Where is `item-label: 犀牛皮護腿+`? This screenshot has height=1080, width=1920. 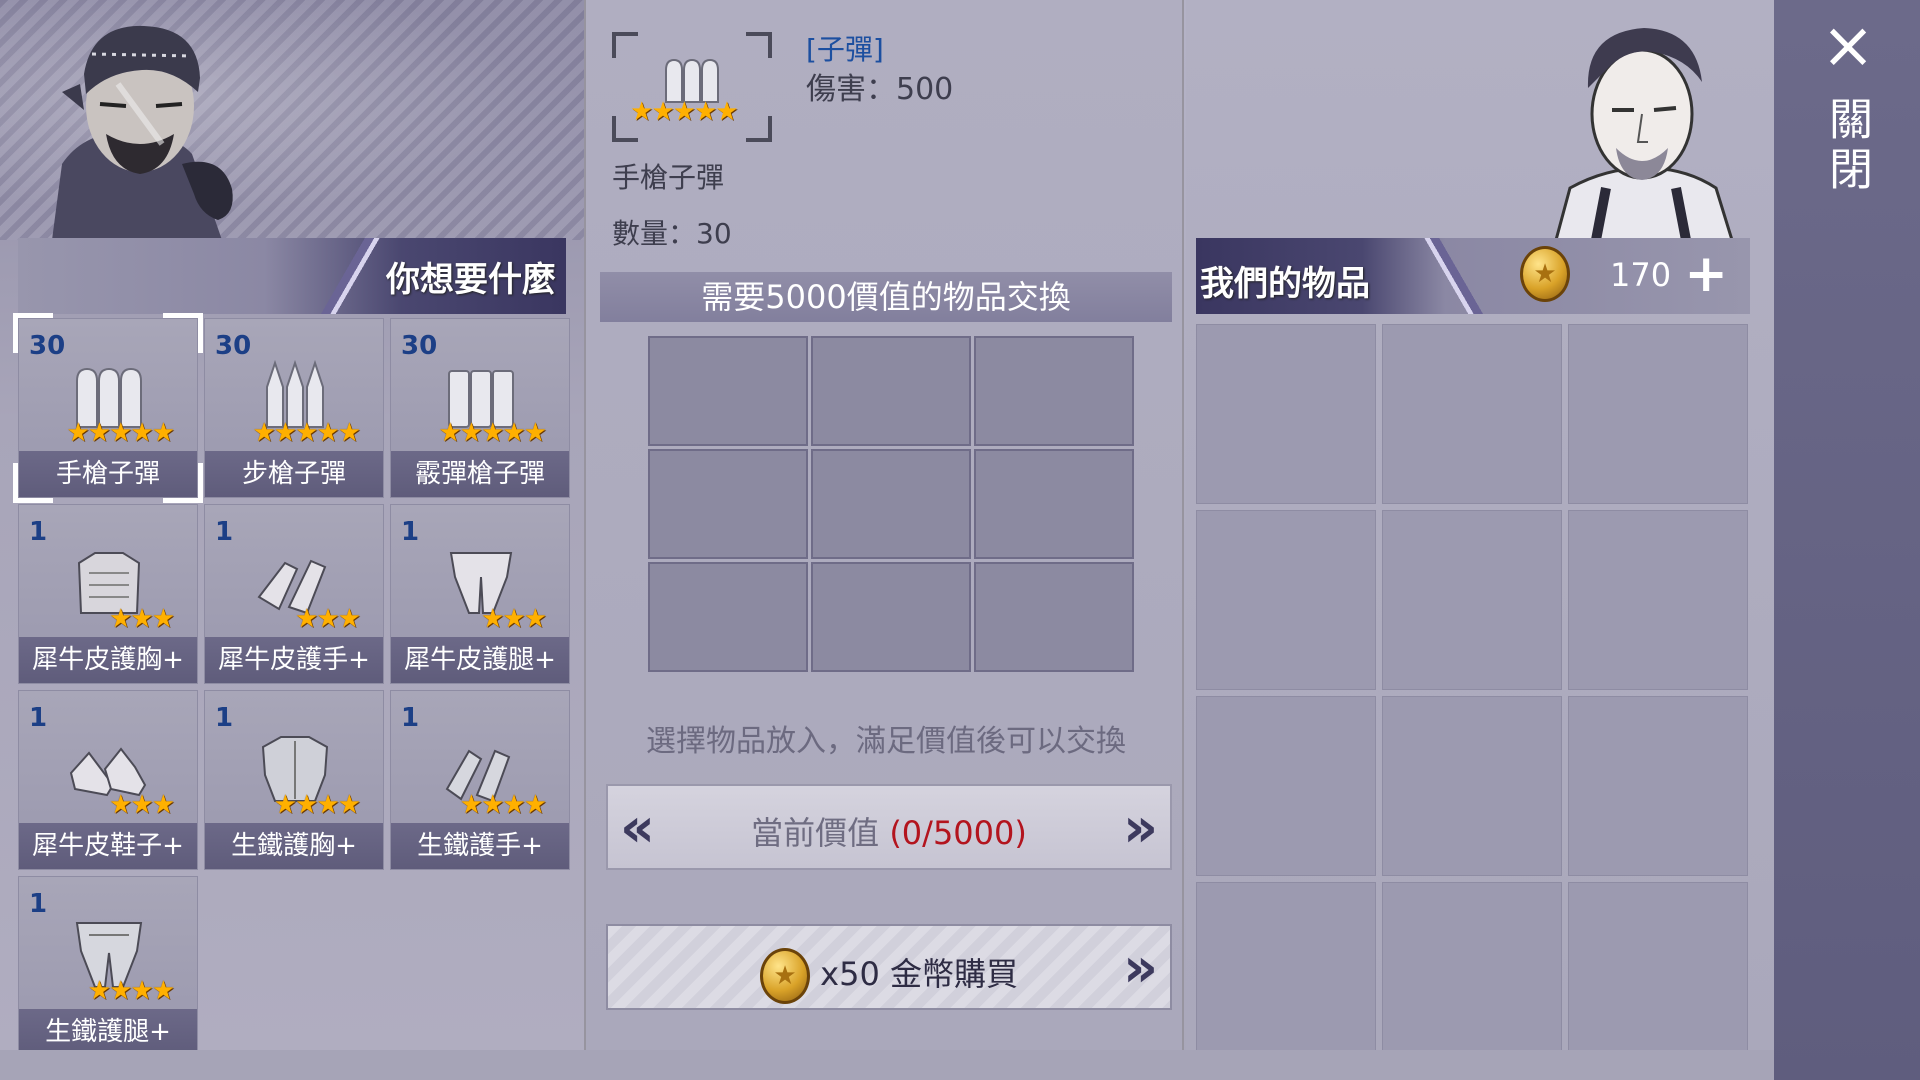
item-label: 犀牛皮護腿+ is located at coordinates (480, 660).